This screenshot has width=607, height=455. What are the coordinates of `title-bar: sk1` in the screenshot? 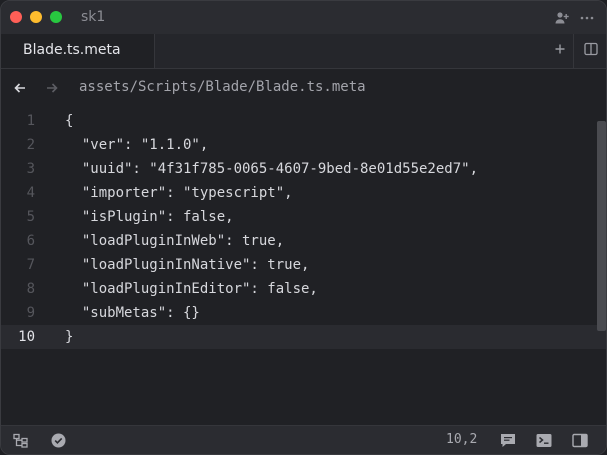 It's located at (303, 17).